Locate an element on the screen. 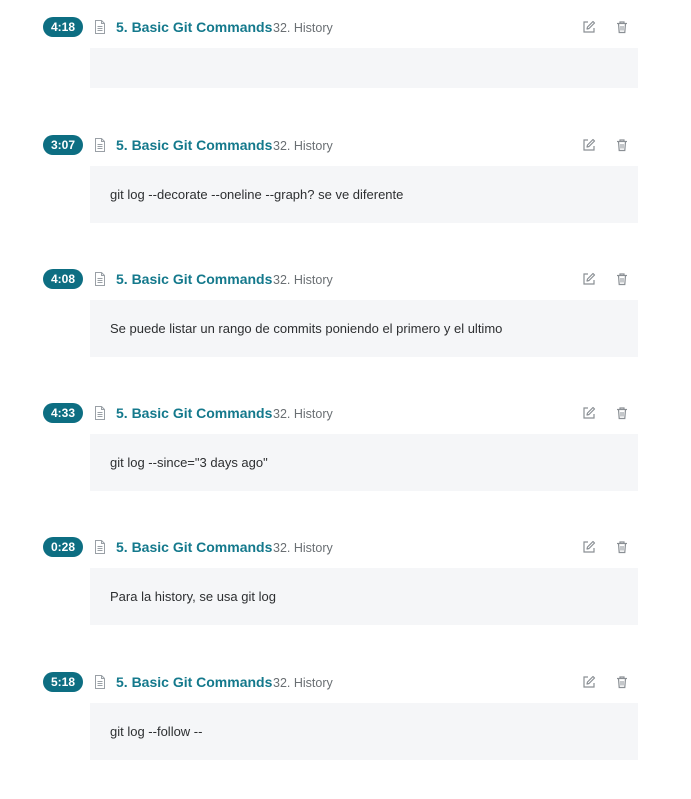 Image resolution: width=691 pixels, height=799 pixels. timestamp-button: 4:33 is located at coordinates (63, 413).